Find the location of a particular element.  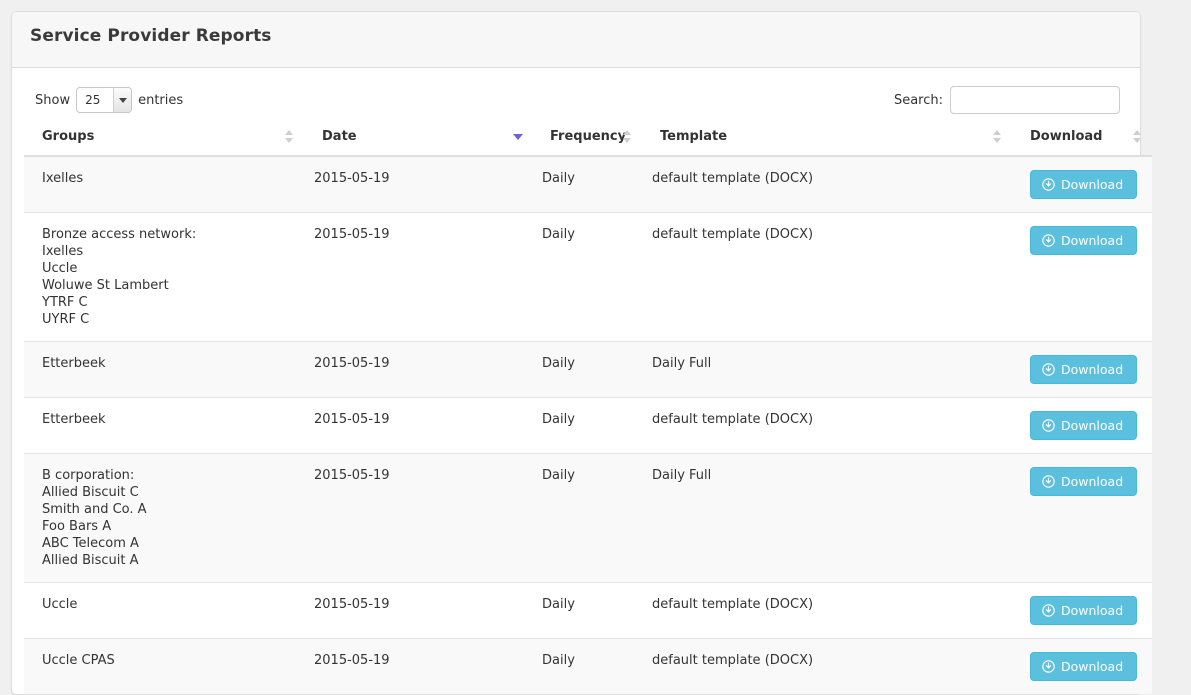

group-line: Smith and Co. A is located at coordinates (94, 509).